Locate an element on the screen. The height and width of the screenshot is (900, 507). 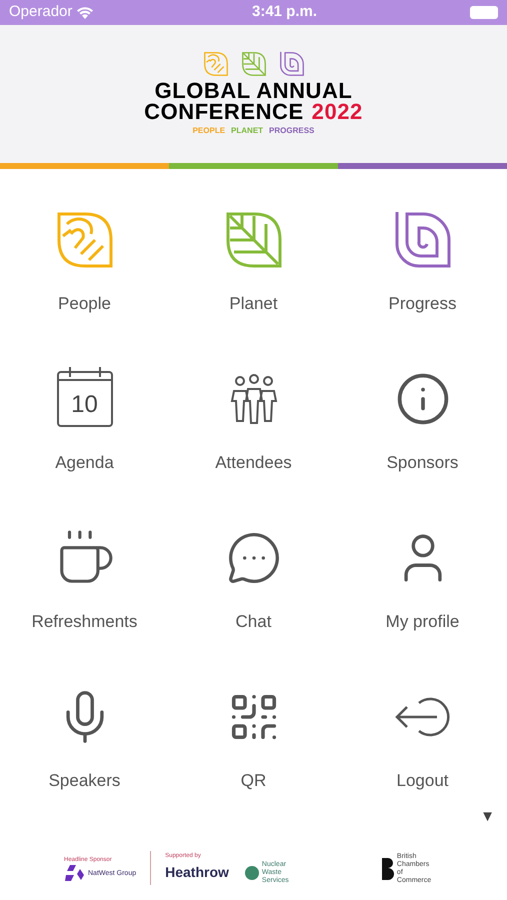
calendar-date: 10 is located at coordinates (84, 405).